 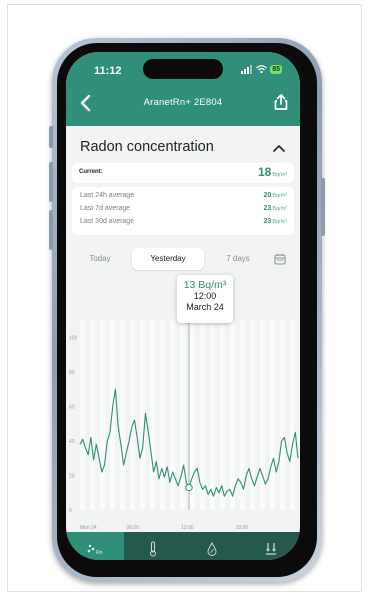 I want to click on status-time: 11:12, so click(x=108, y=71).